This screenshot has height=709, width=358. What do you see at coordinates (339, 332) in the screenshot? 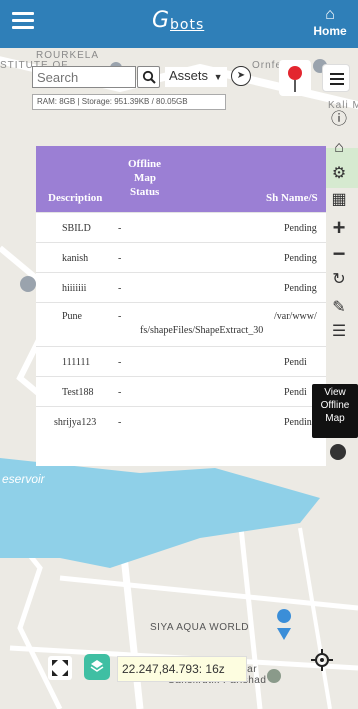
I see `list-icon: ☰` at bounding box center [339, 332].